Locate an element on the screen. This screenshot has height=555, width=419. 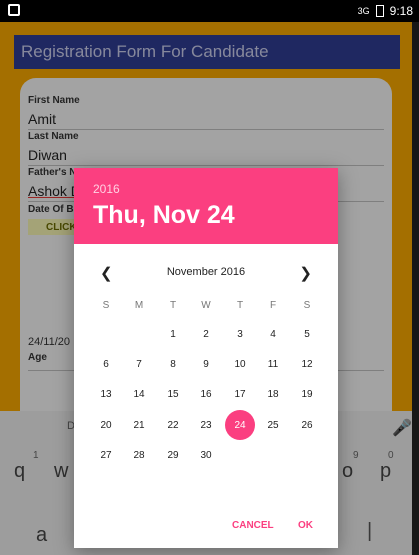
calendar-day: 17 is located at coordinates (240, 394).